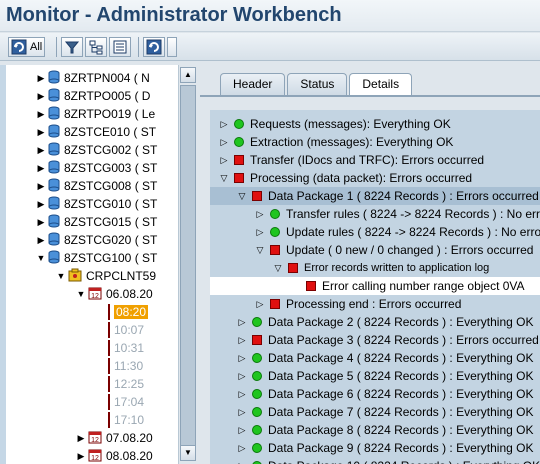 The width and height of the screenshot is (540, 464). I want to click on tab-header: Header, so click(253, 84).